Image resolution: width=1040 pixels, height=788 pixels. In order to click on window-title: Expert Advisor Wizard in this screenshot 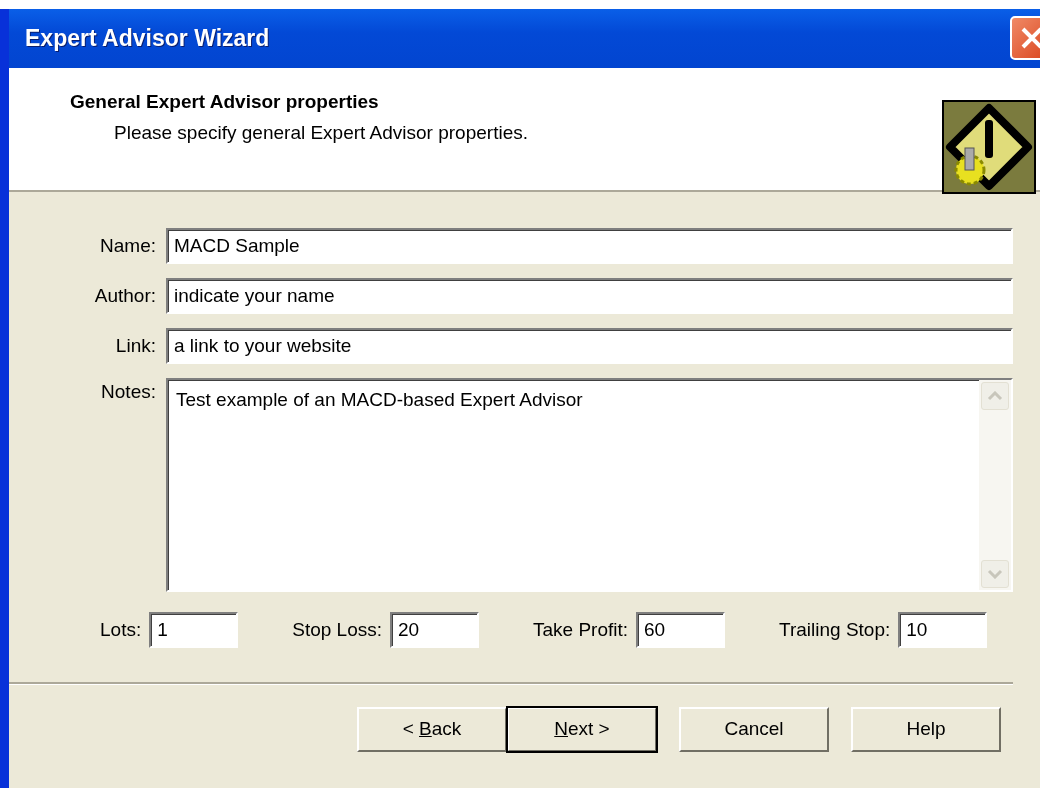, I will do `click(147, 39)`.